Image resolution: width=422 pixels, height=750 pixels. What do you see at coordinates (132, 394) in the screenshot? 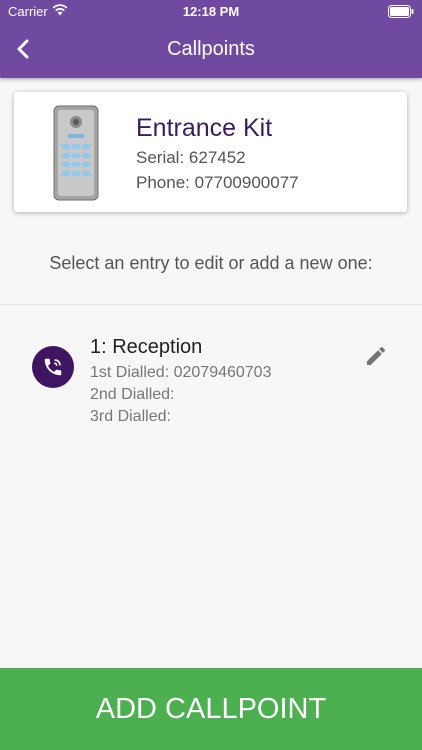
I see `second-dialled: 2nd Dialled:` at bounding box center [132, 394].